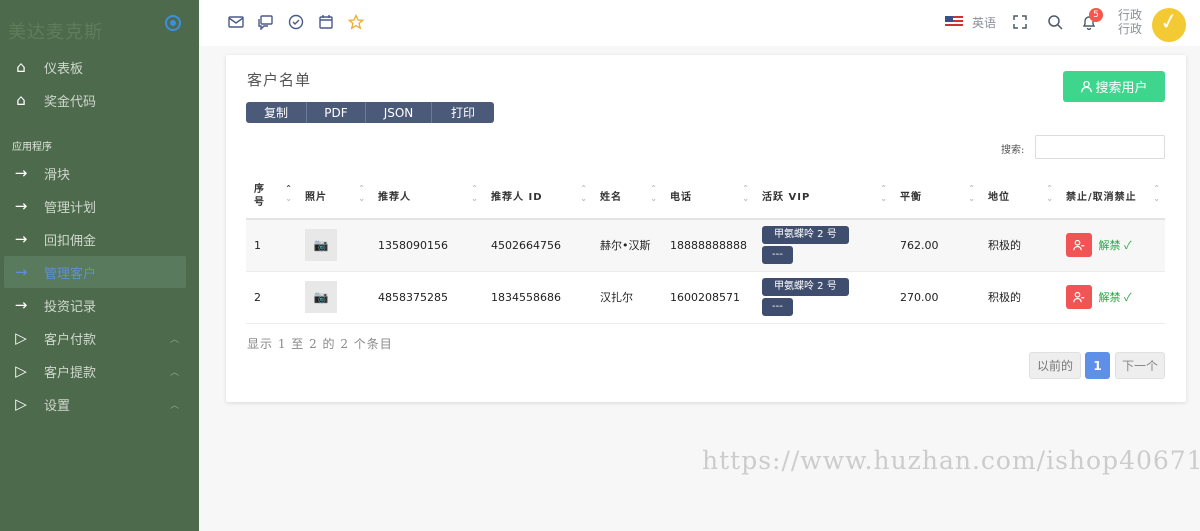 The height and width of the screenshot is (531, 1200). I want to click on pager-next-button: 下一个, so click(1140, 365).